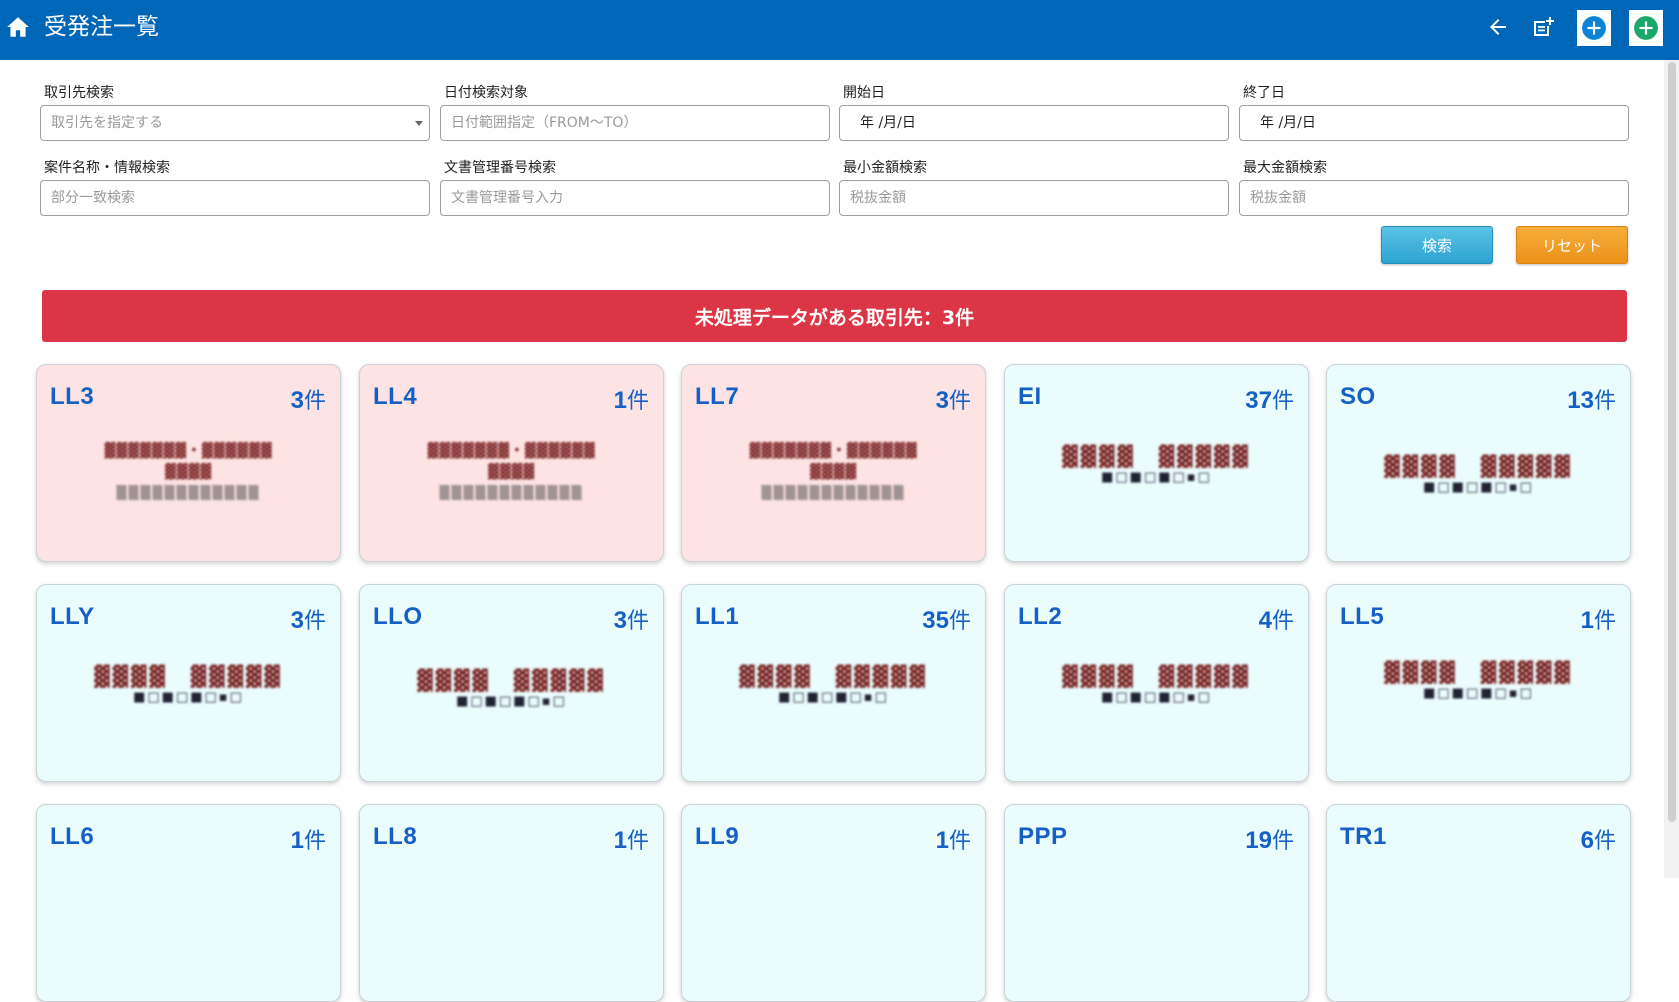 The image size is (1679, 1002). I want to click on document-add-button, so click(1543, 27).